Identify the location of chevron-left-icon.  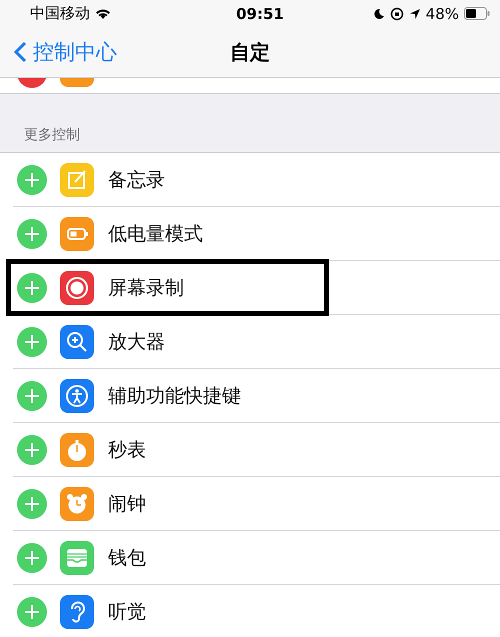
(20, 52).